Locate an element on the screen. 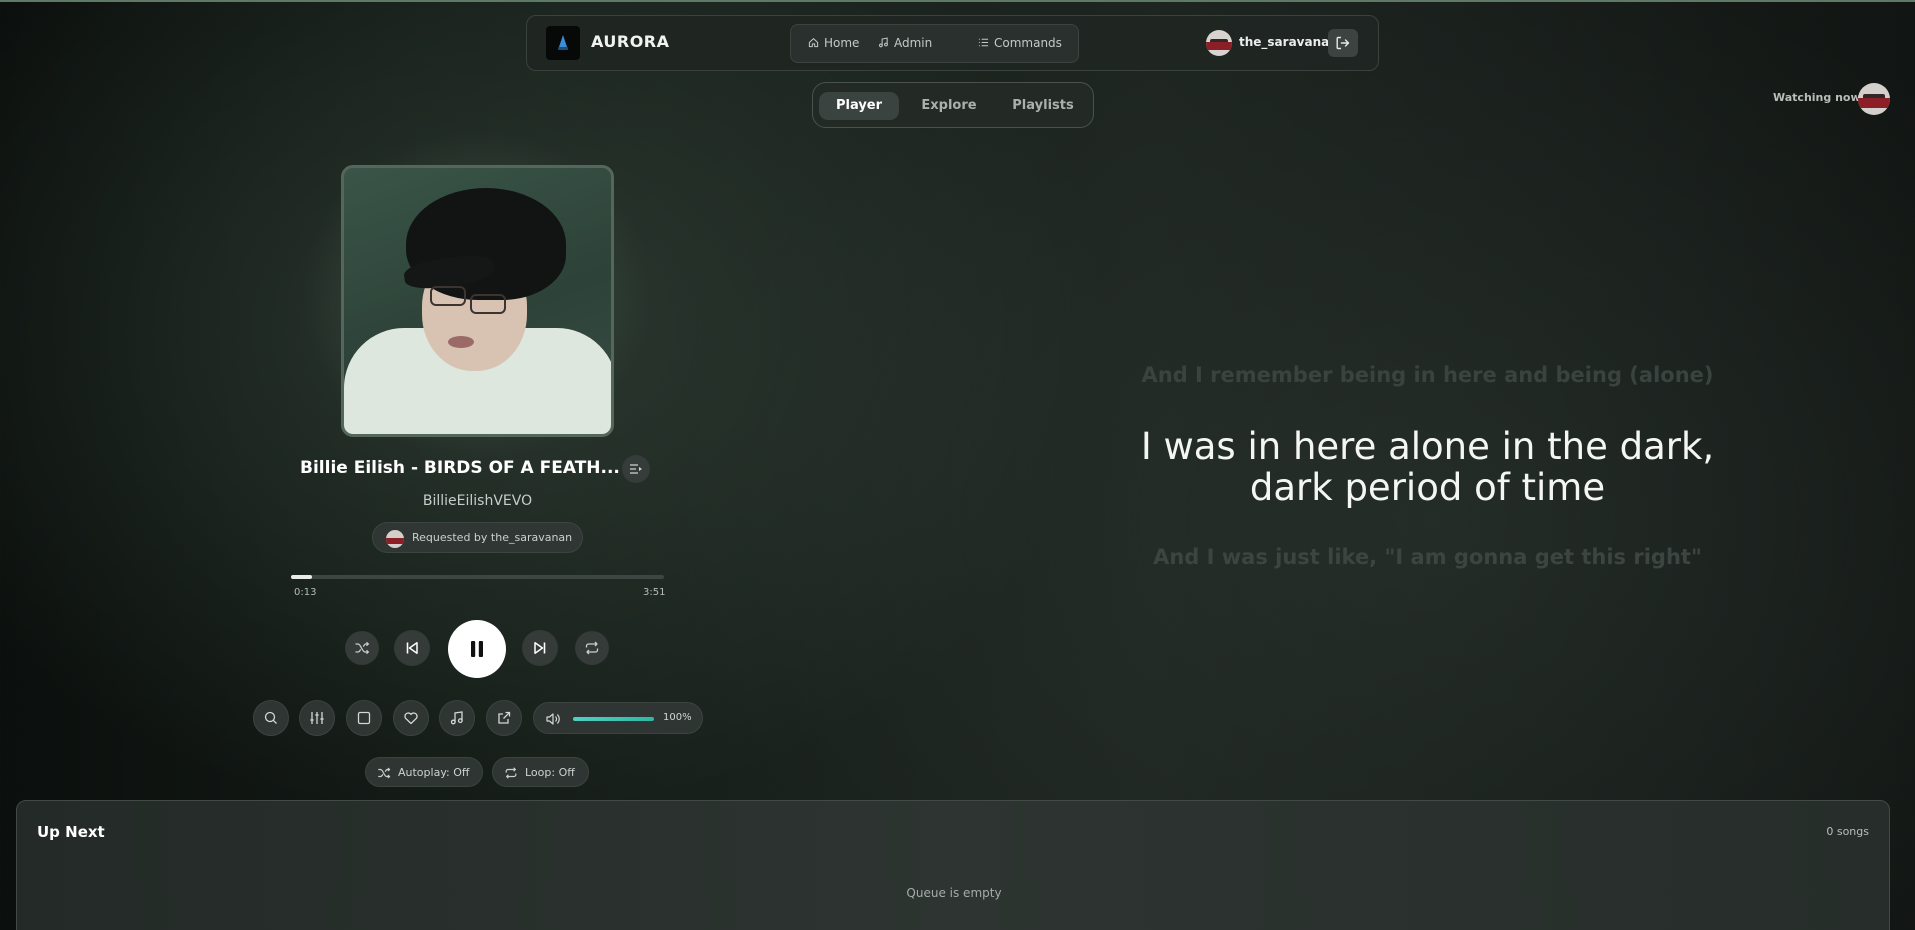  add-to-queue-button is located at coordinates (636, 469).